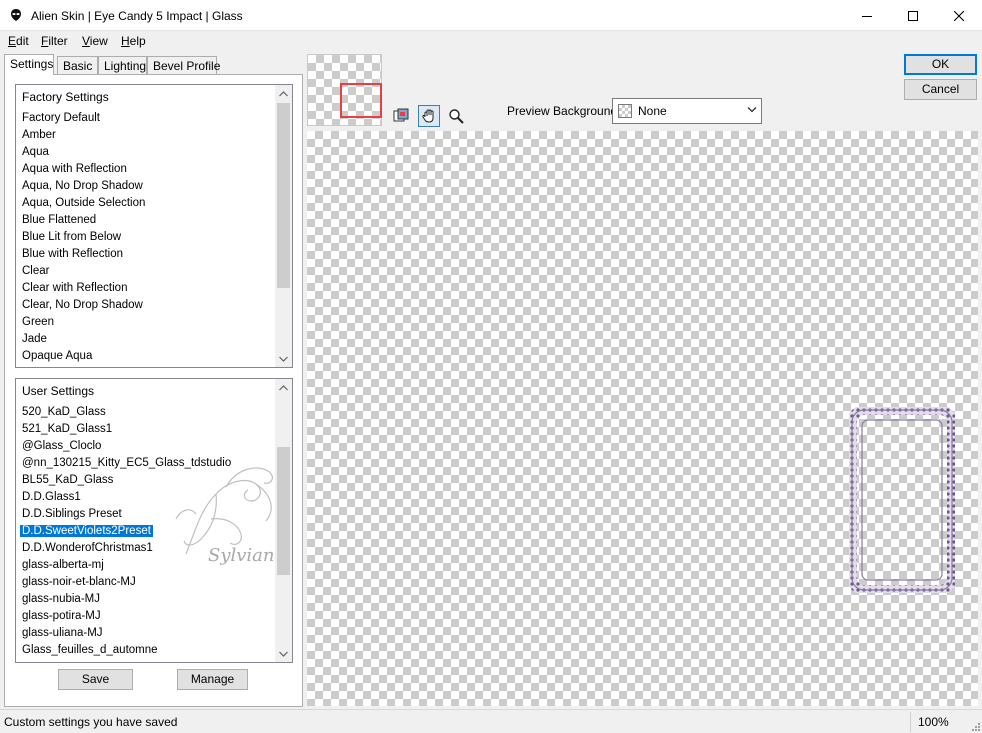  What do you see at coordinates (82, 305) in the screenshot?
I see `list-item-label: Clear, No Drop Shadow` at bounding box center [82, 305].